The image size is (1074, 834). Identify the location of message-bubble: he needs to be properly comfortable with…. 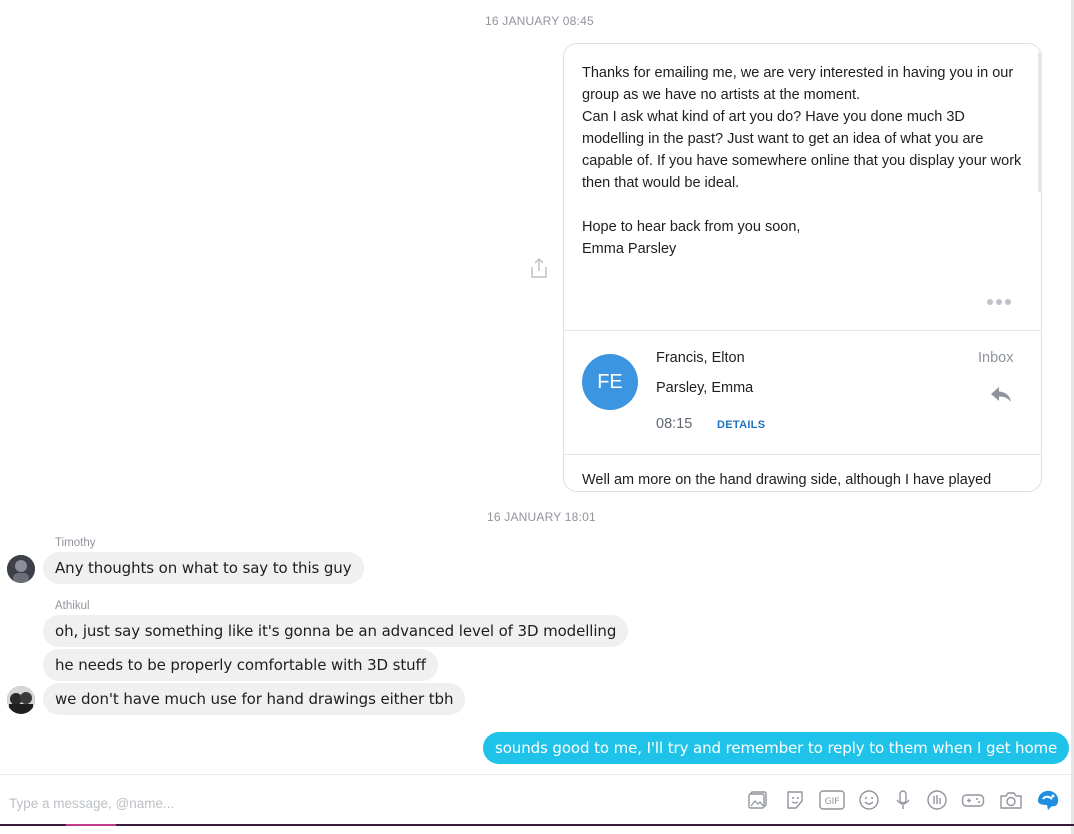
(240, 665).